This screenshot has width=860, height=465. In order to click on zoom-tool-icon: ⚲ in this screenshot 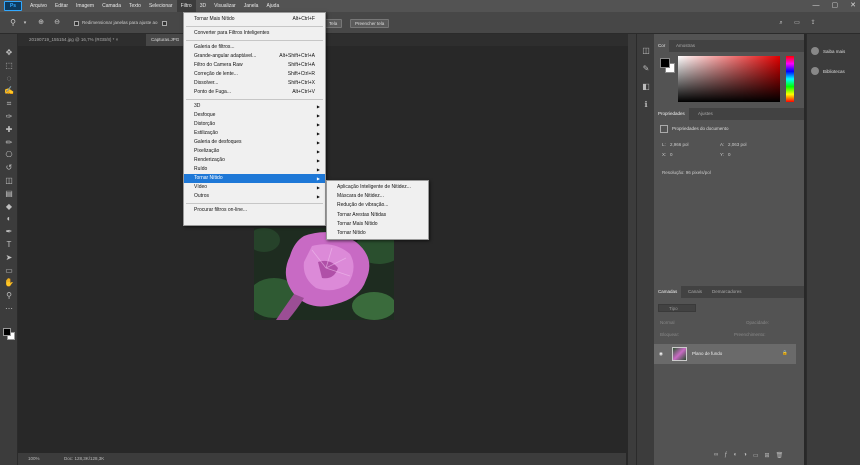, I will do `click(9, 296)`.